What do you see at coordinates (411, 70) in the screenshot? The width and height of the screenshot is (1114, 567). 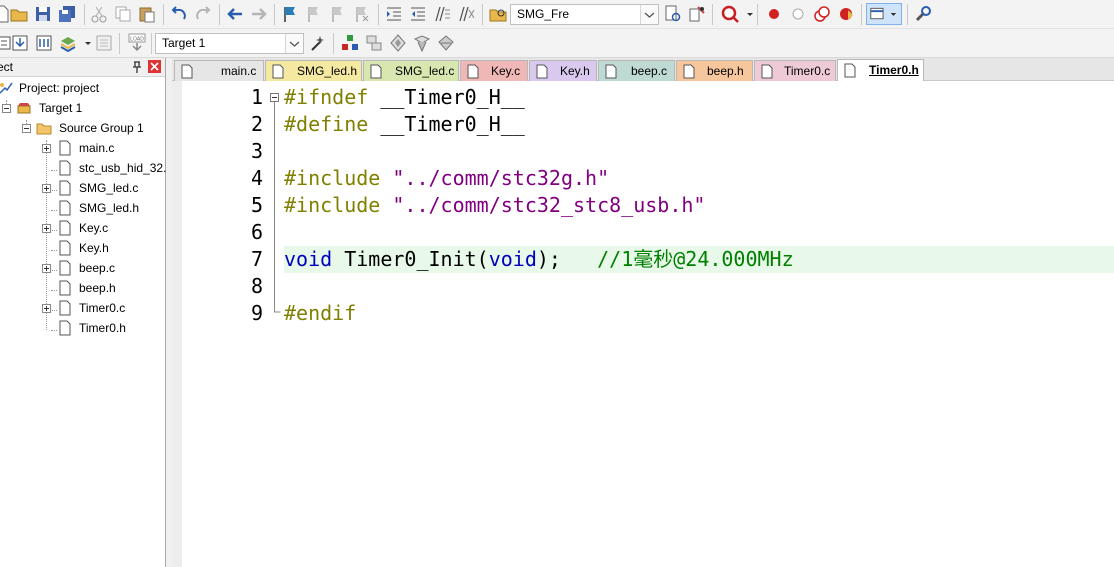 I see `tab-smg-led-c: SMG_led.c` at bounding box center [411, 70].